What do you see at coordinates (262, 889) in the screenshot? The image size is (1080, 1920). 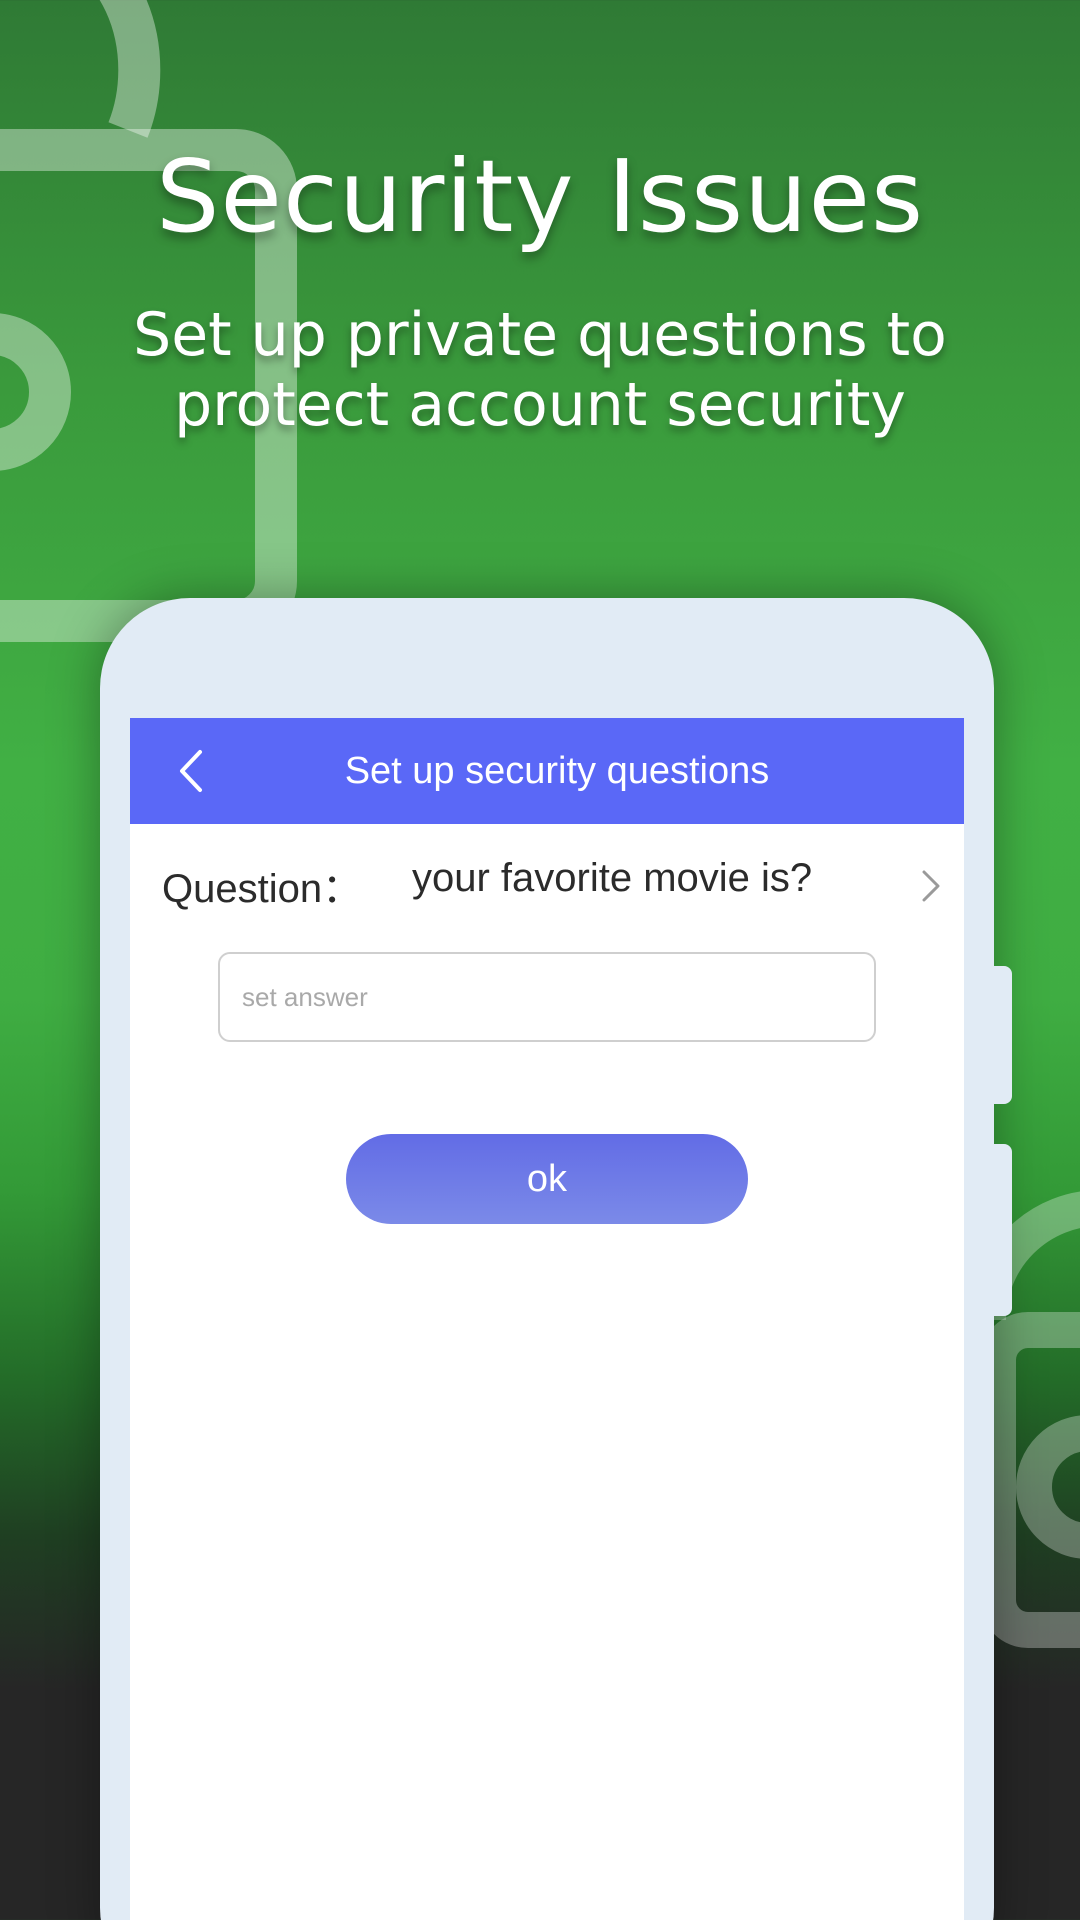 I see `question-label: Question：` at bounding box center [262, 889].